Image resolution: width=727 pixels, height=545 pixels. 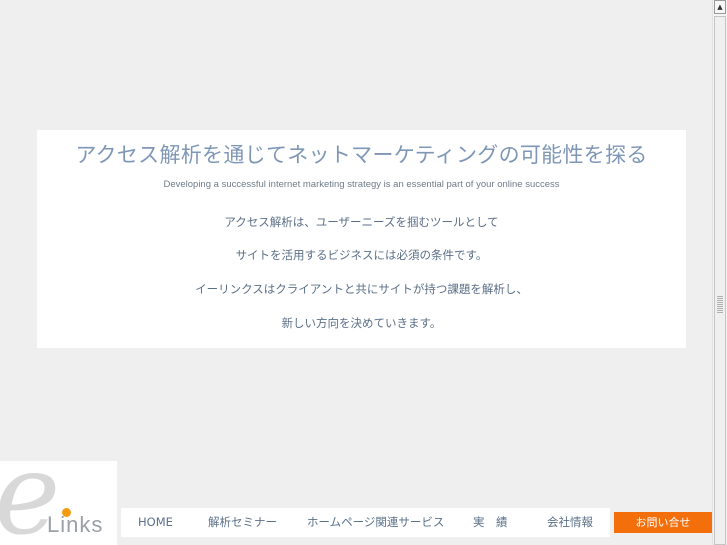 I want to click on scrollbar-thumb, so click(x=720, y=280).